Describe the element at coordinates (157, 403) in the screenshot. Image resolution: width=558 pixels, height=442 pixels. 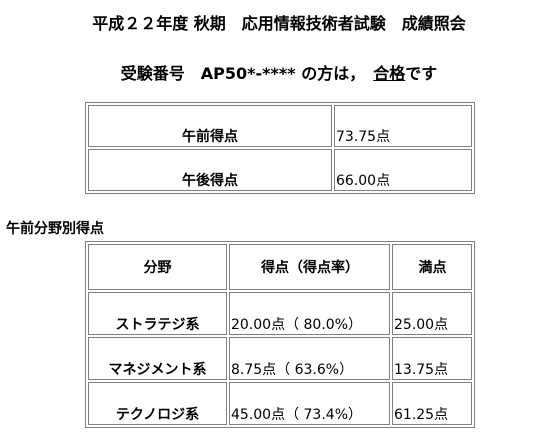
I see `field-name: テクノロジ系` at that location.